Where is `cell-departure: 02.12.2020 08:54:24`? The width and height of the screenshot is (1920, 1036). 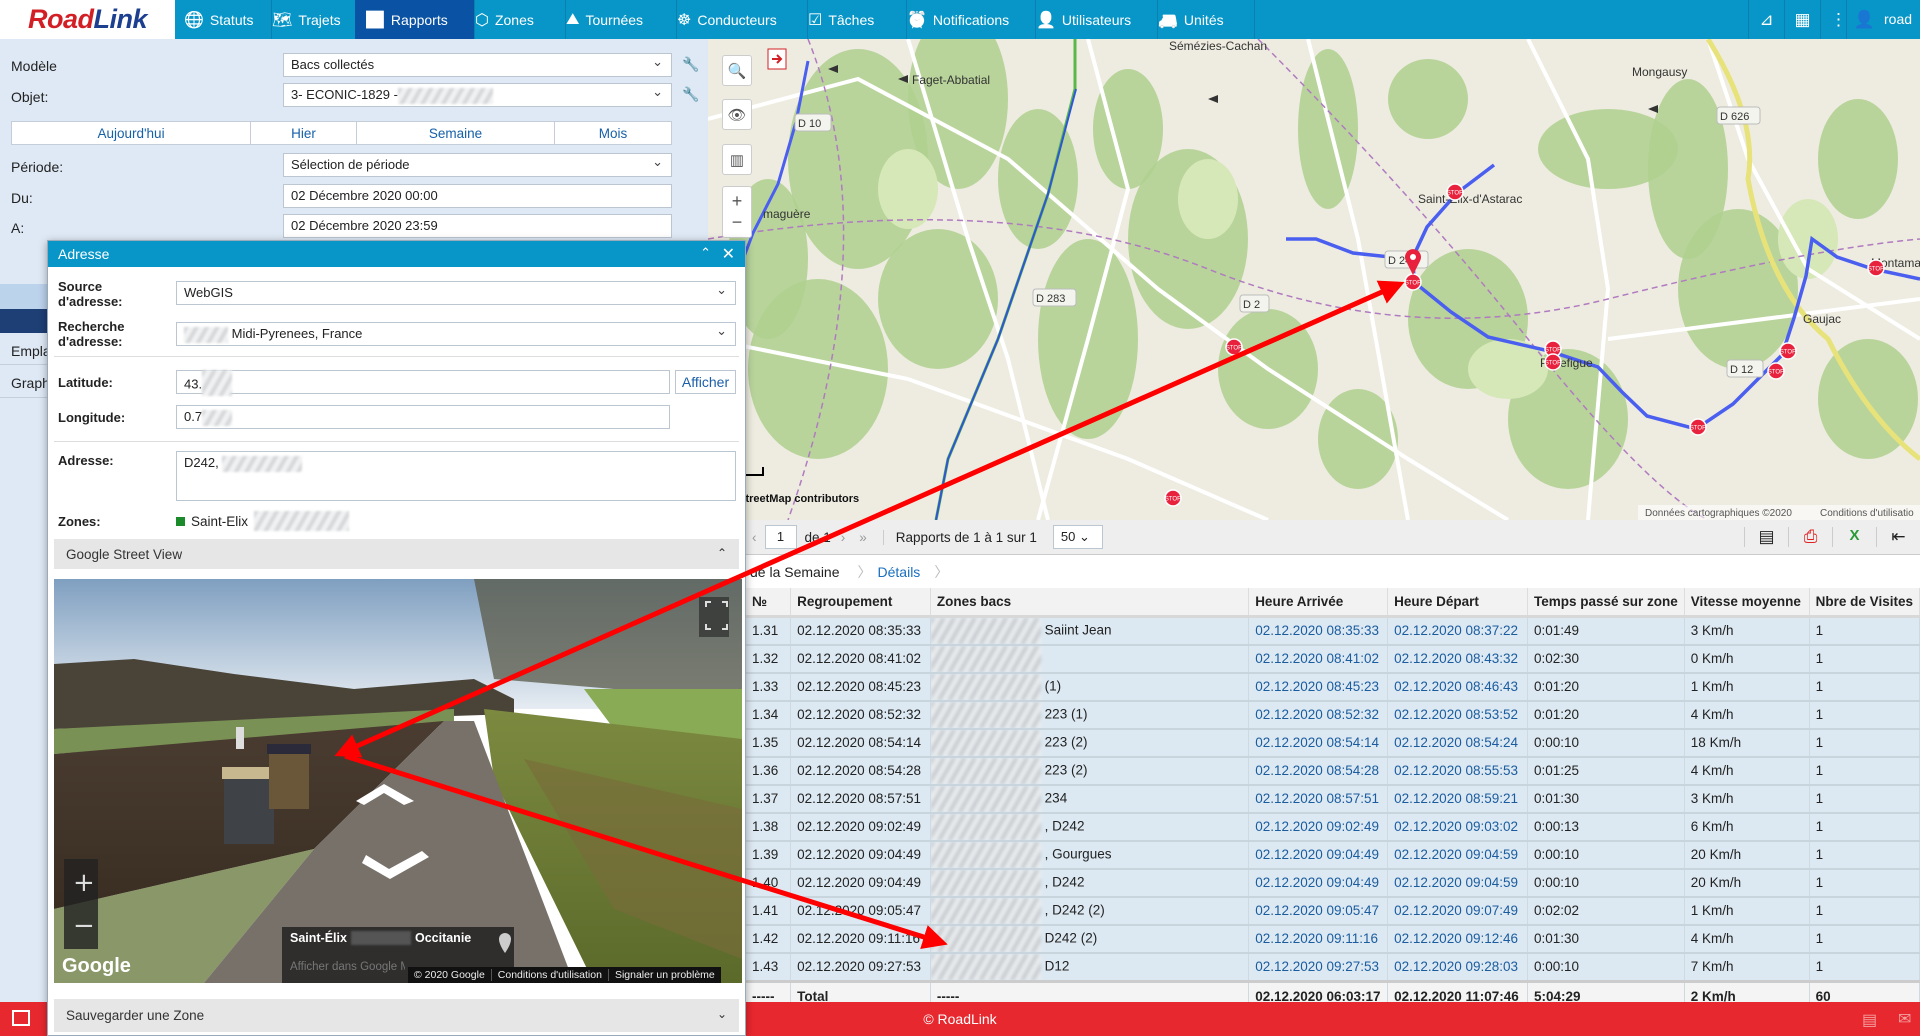 cell-departure: 02.12.2020 08:54:24 is located at coordinates (1457, 743).